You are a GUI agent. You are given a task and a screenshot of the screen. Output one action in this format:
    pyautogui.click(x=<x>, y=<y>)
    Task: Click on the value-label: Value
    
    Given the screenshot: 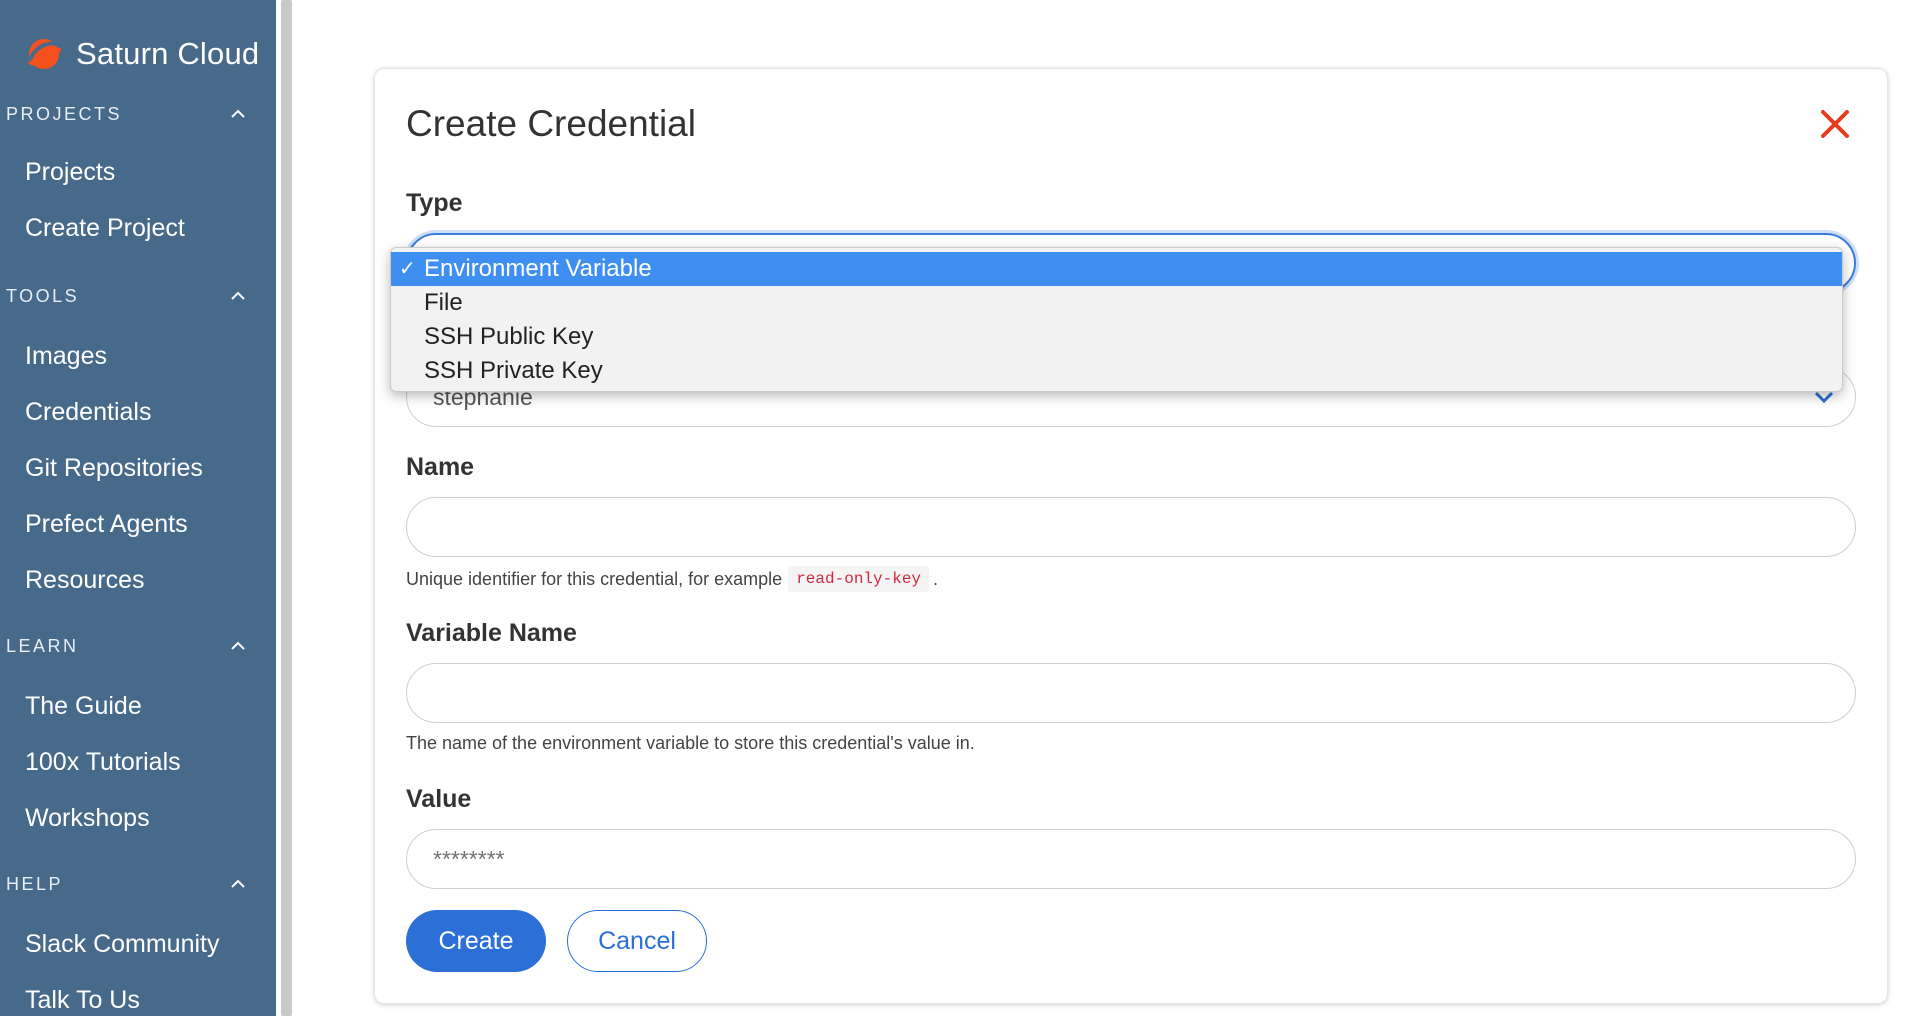 What is the action you would take?
    pyautogui.click(x=439, y=799)
    